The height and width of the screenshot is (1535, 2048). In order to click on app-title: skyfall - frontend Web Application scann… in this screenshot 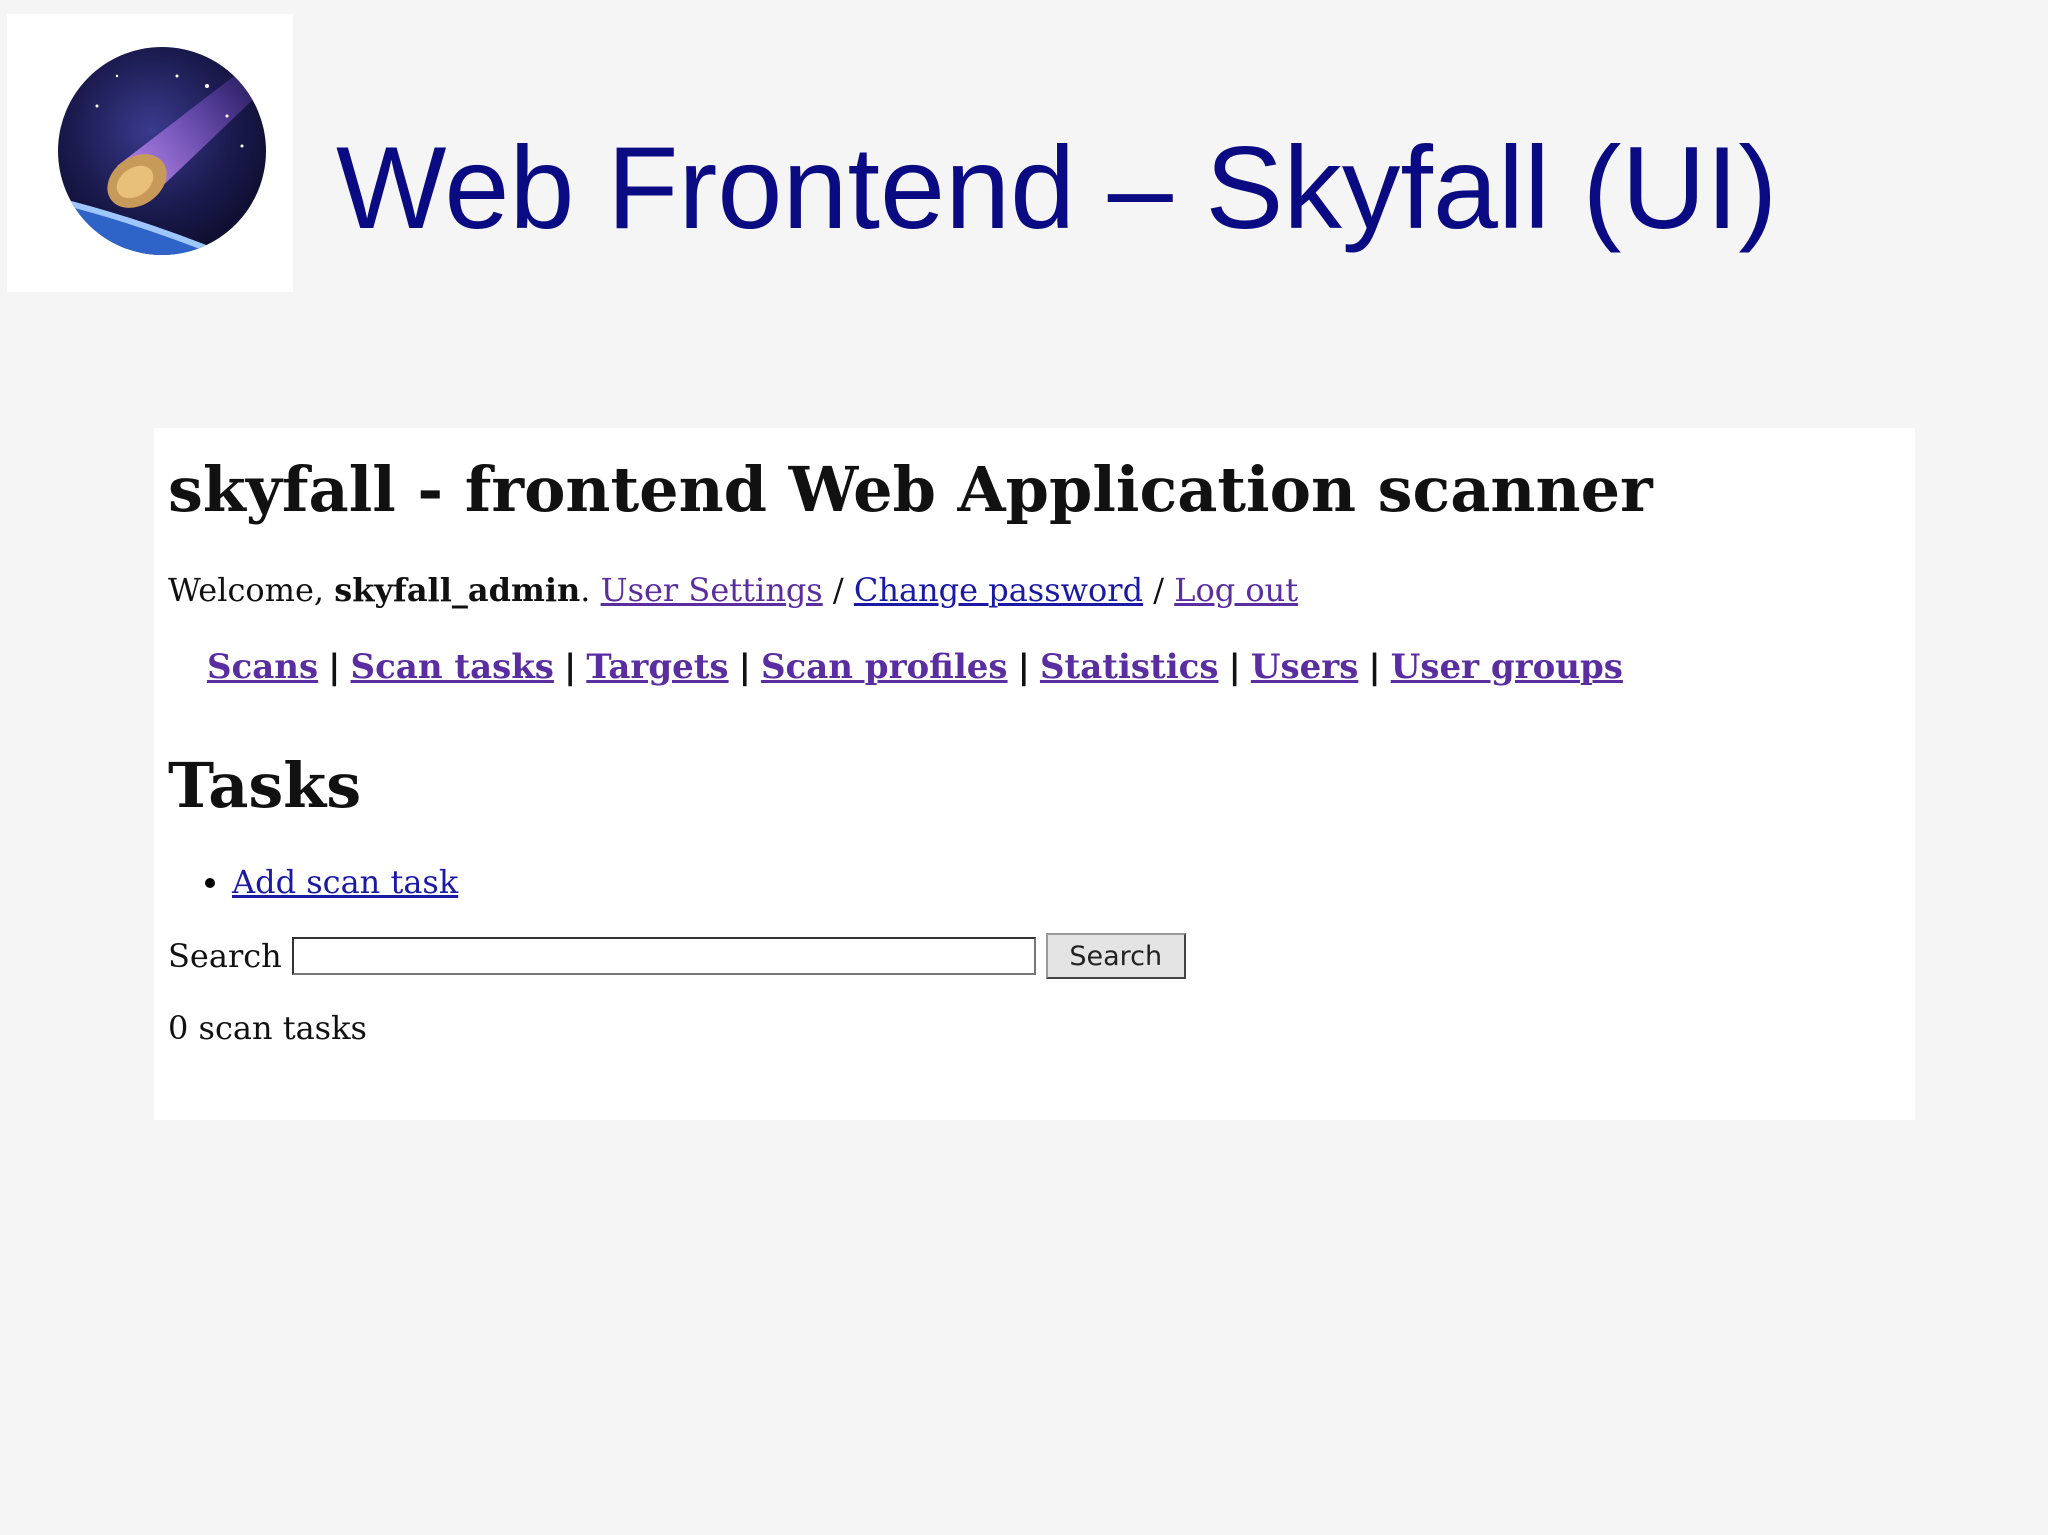, I will do `click(910, 489)`.